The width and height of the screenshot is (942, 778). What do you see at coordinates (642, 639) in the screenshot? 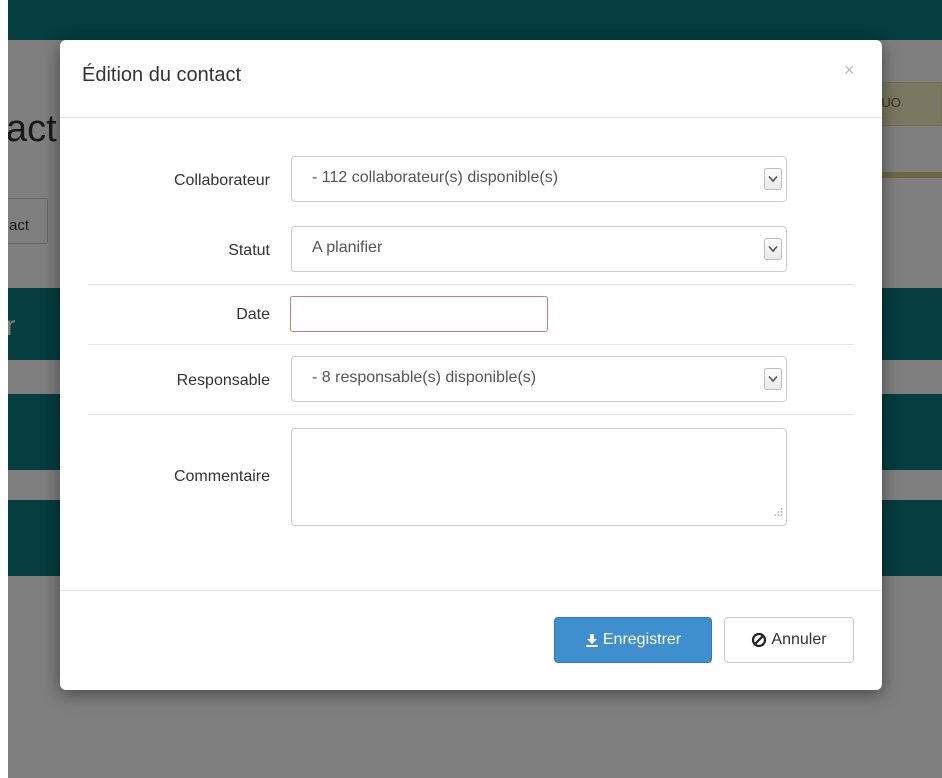
I see `save-button-label: Enregistrer` at bounding box center [642, 639].